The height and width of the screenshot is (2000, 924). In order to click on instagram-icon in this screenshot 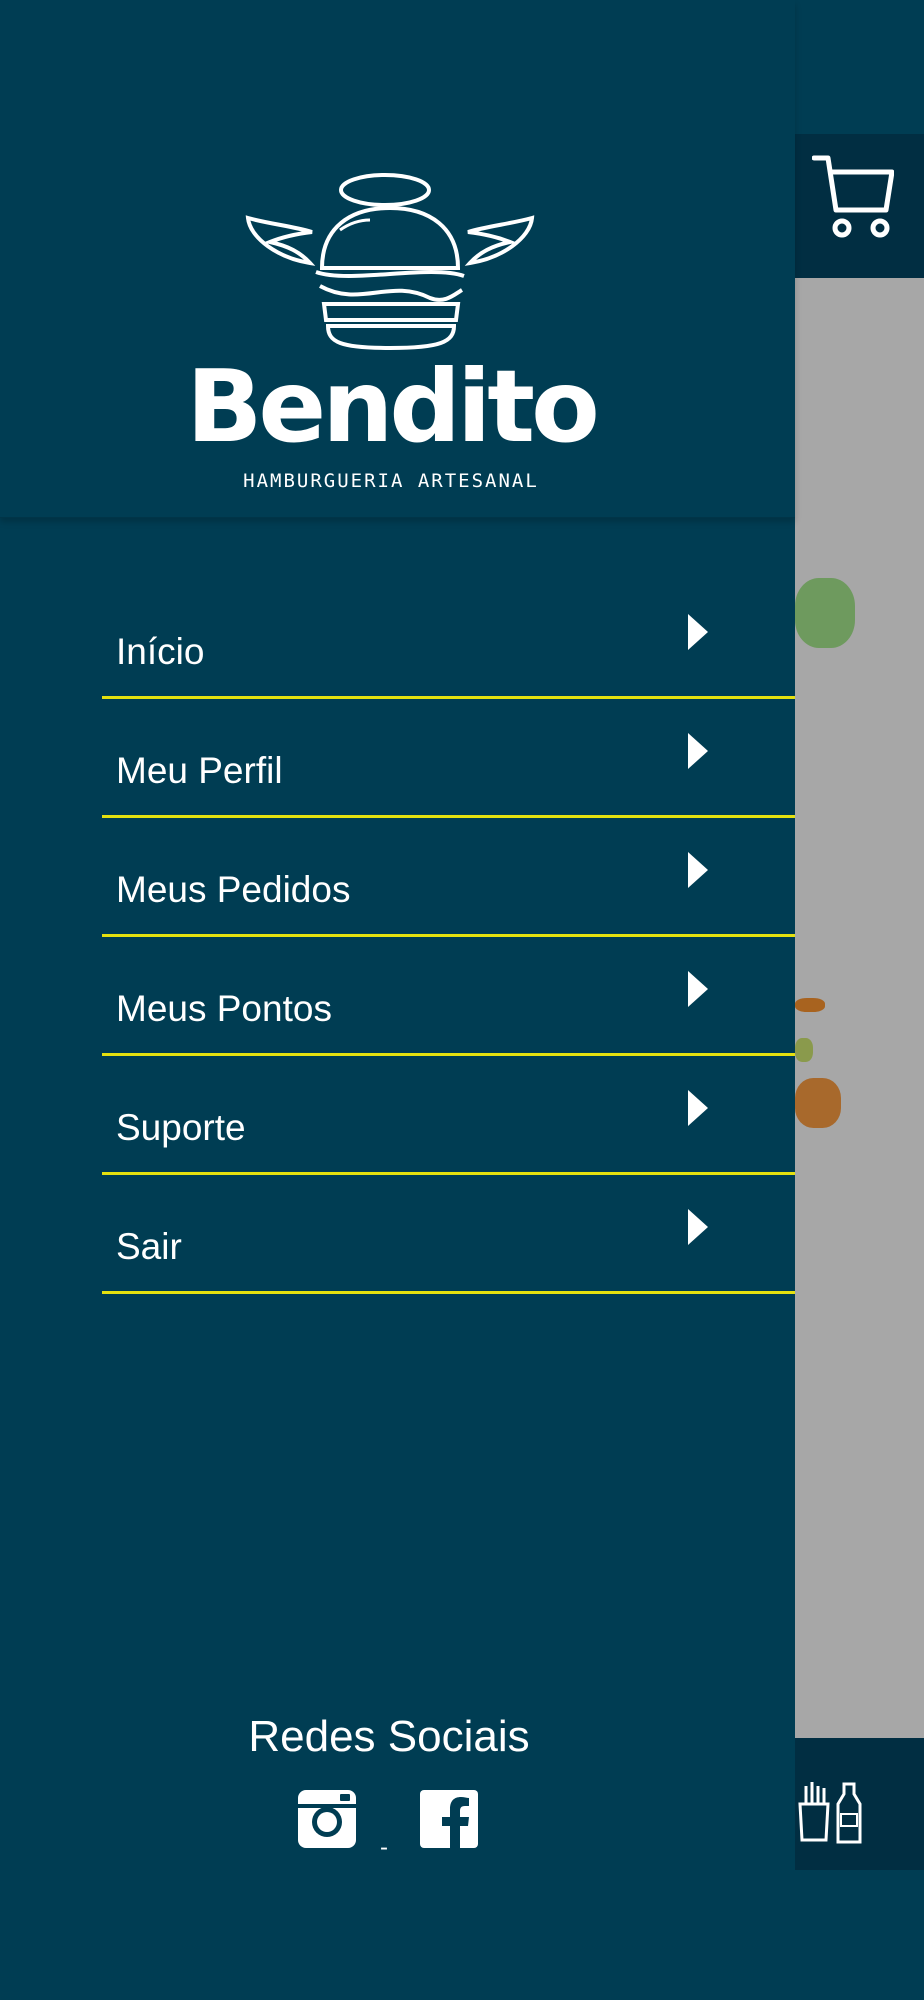, I will do `click(327, 1819)`.